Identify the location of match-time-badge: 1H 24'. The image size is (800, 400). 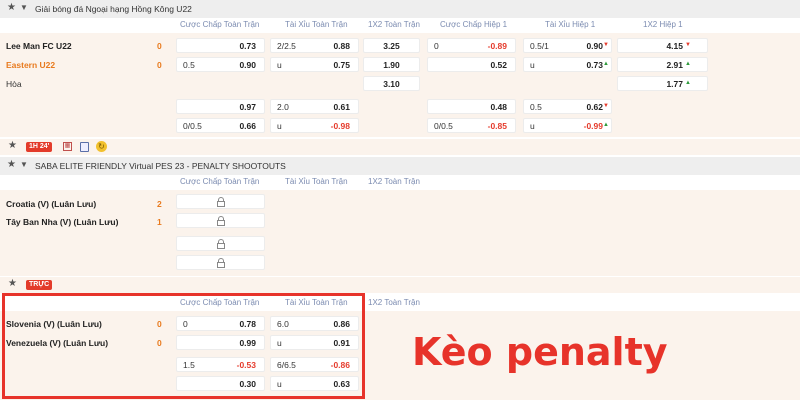
(39, 147).